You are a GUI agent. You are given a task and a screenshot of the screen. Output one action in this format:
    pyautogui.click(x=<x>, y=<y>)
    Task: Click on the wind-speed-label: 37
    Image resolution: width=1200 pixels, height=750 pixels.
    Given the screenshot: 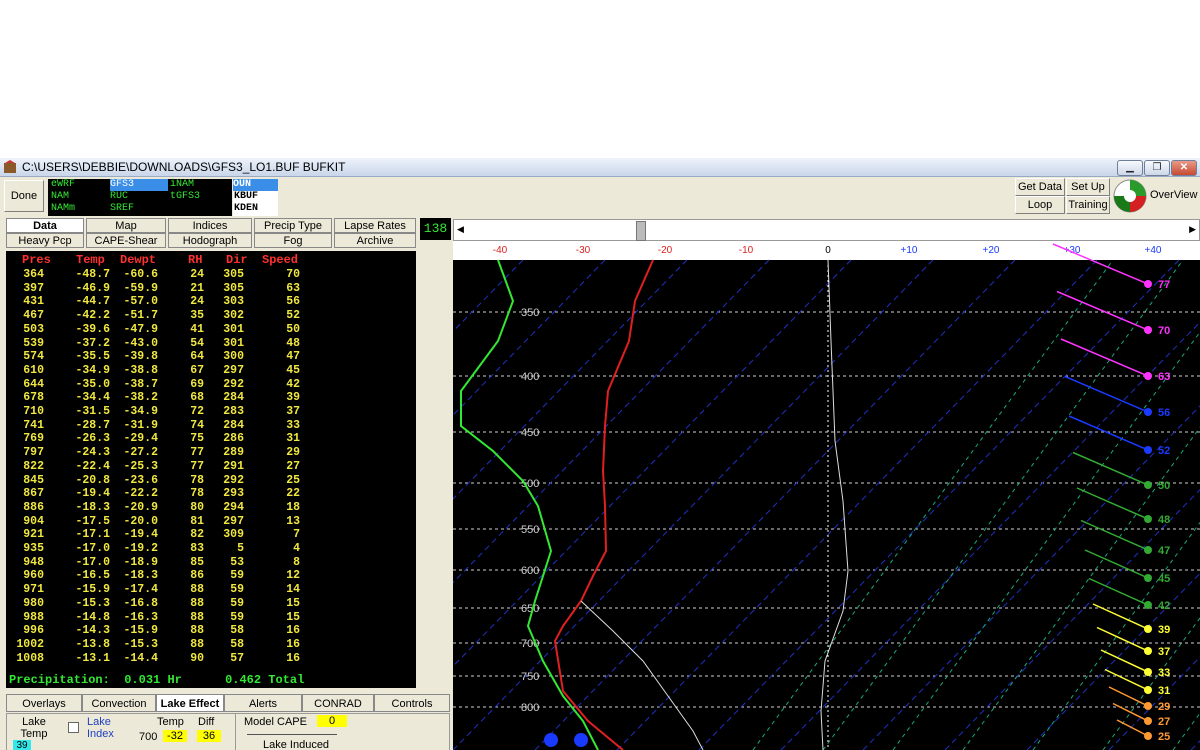 What is the action you would take?
    pyautogui.click(x=1164, y=652)
    